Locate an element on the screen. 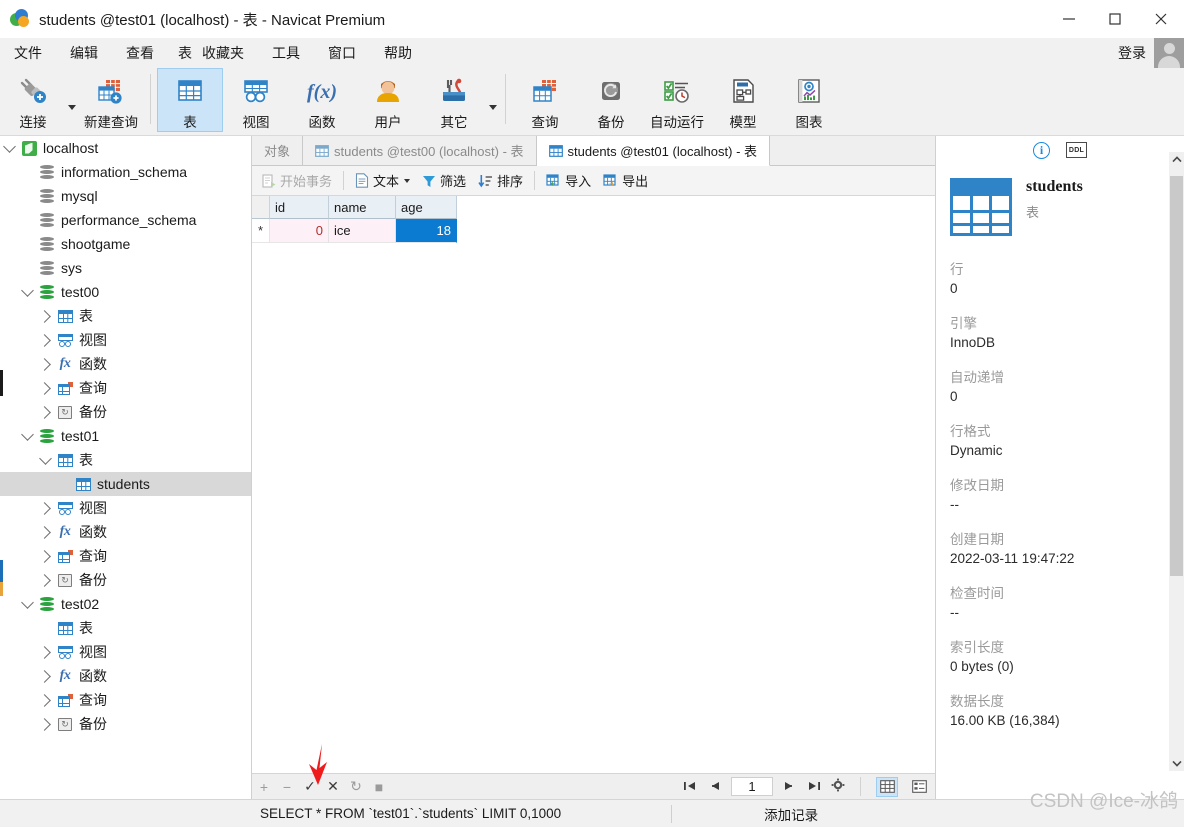  page-number-input: 1 is located at coordinates (752, 786).